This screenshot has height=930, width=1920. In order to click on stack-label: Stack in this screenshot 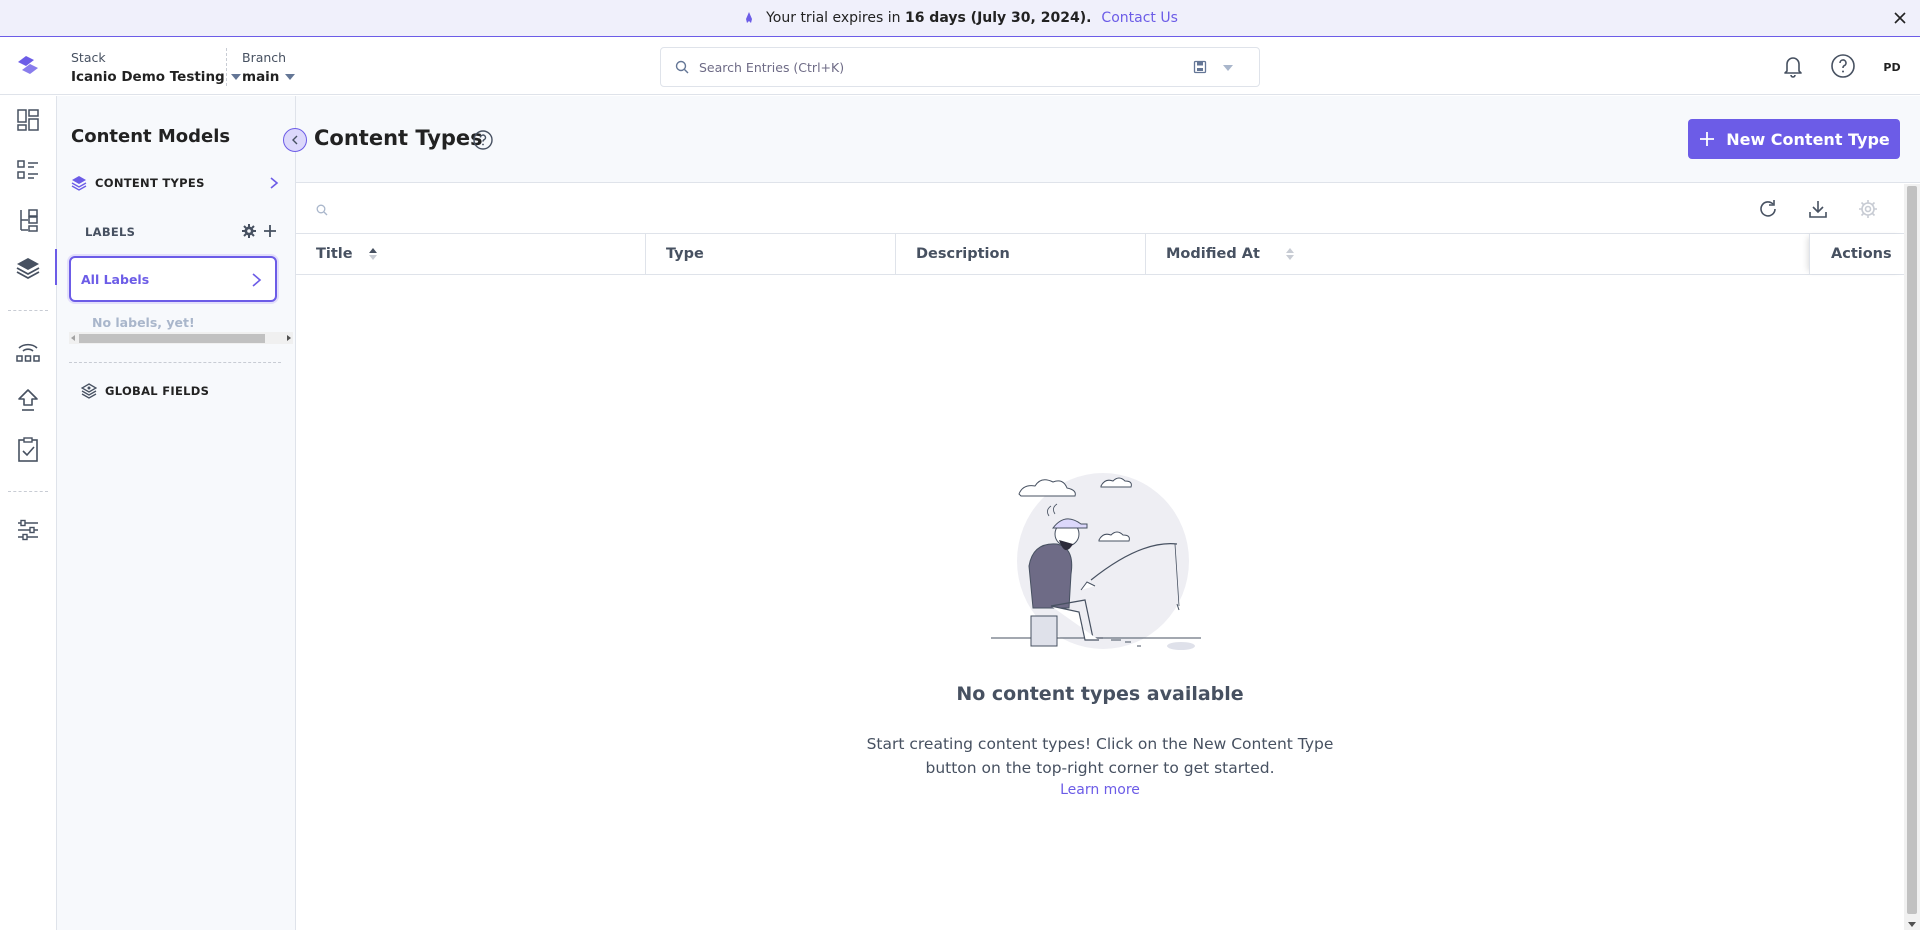, I will do `click(88, 57)`.